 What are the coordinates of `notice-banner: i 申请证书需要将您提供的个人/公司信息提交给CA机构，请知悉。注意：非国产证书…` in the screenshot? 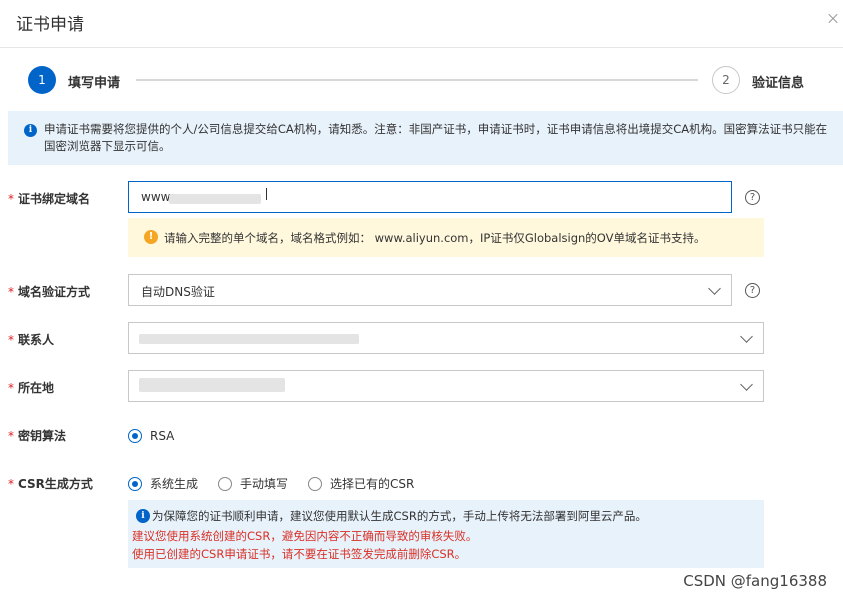 It's located at (425, 138).